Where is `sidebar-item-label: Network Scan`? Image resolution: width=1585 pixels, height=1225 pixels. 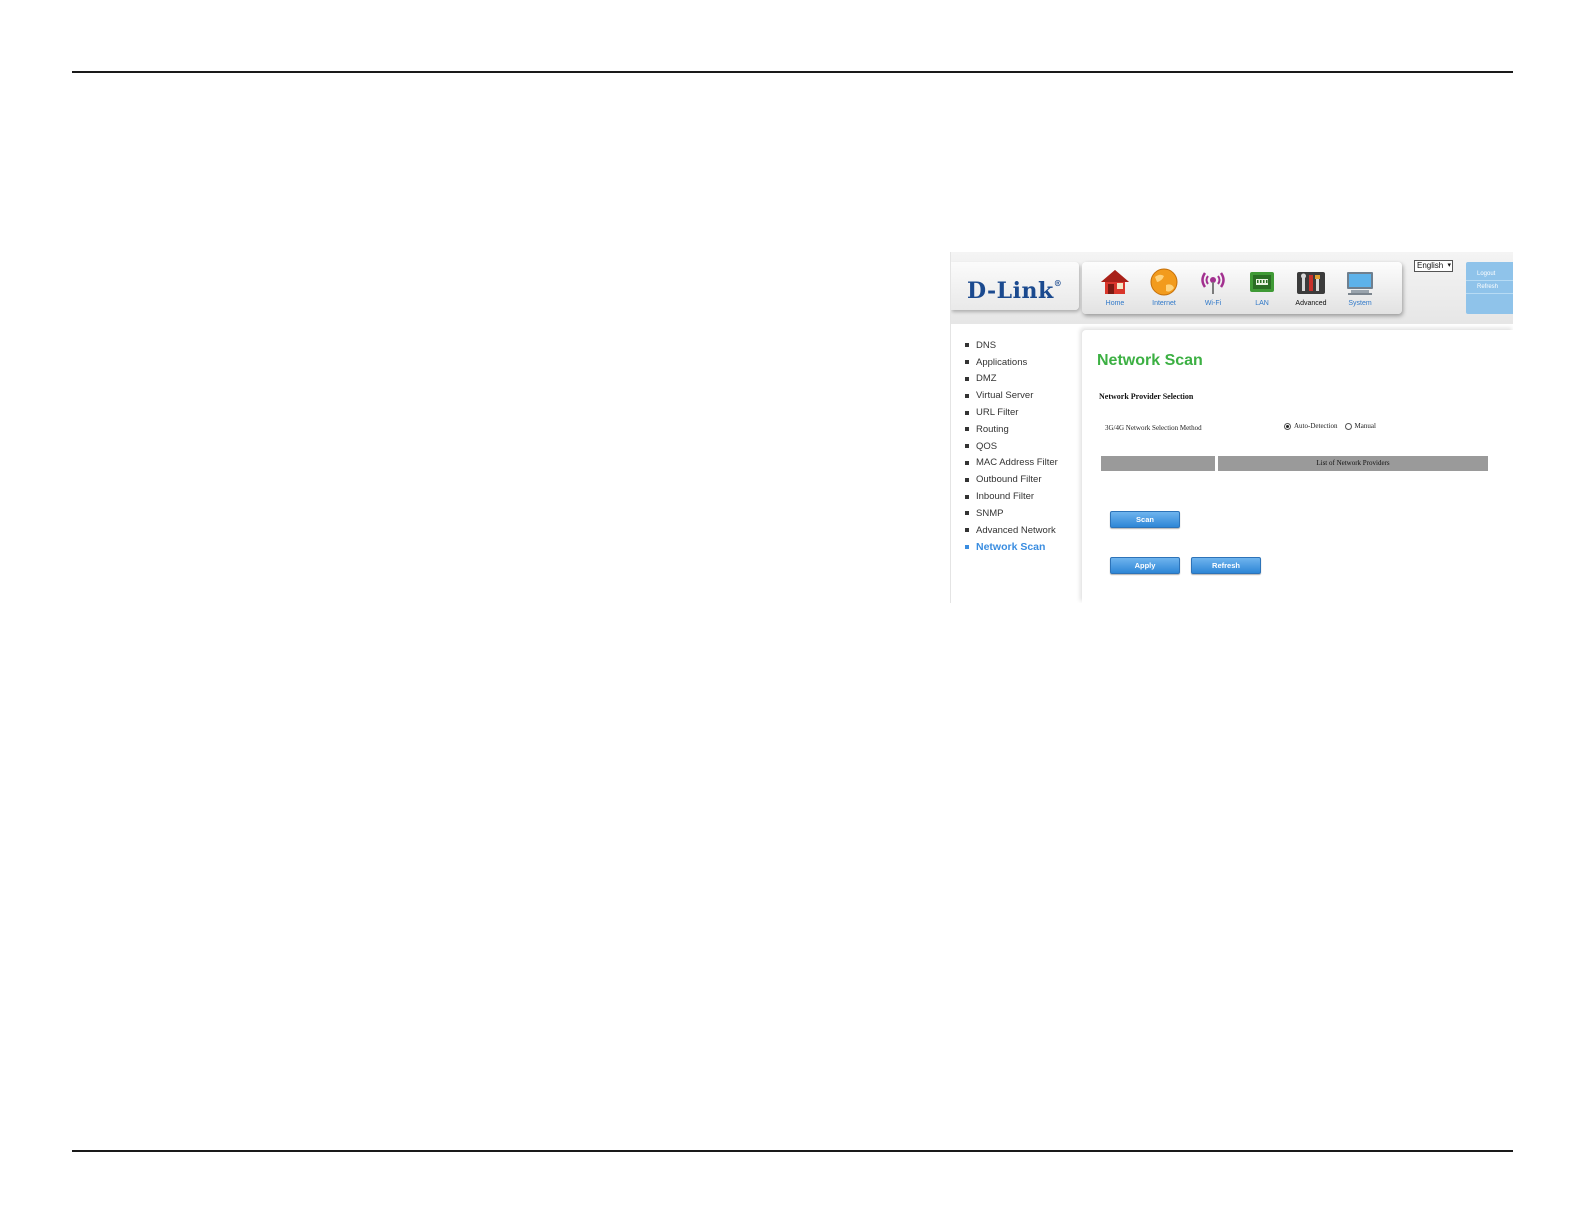
sidebar-item-label: Network Scan is located at coordinates (1011, 546).